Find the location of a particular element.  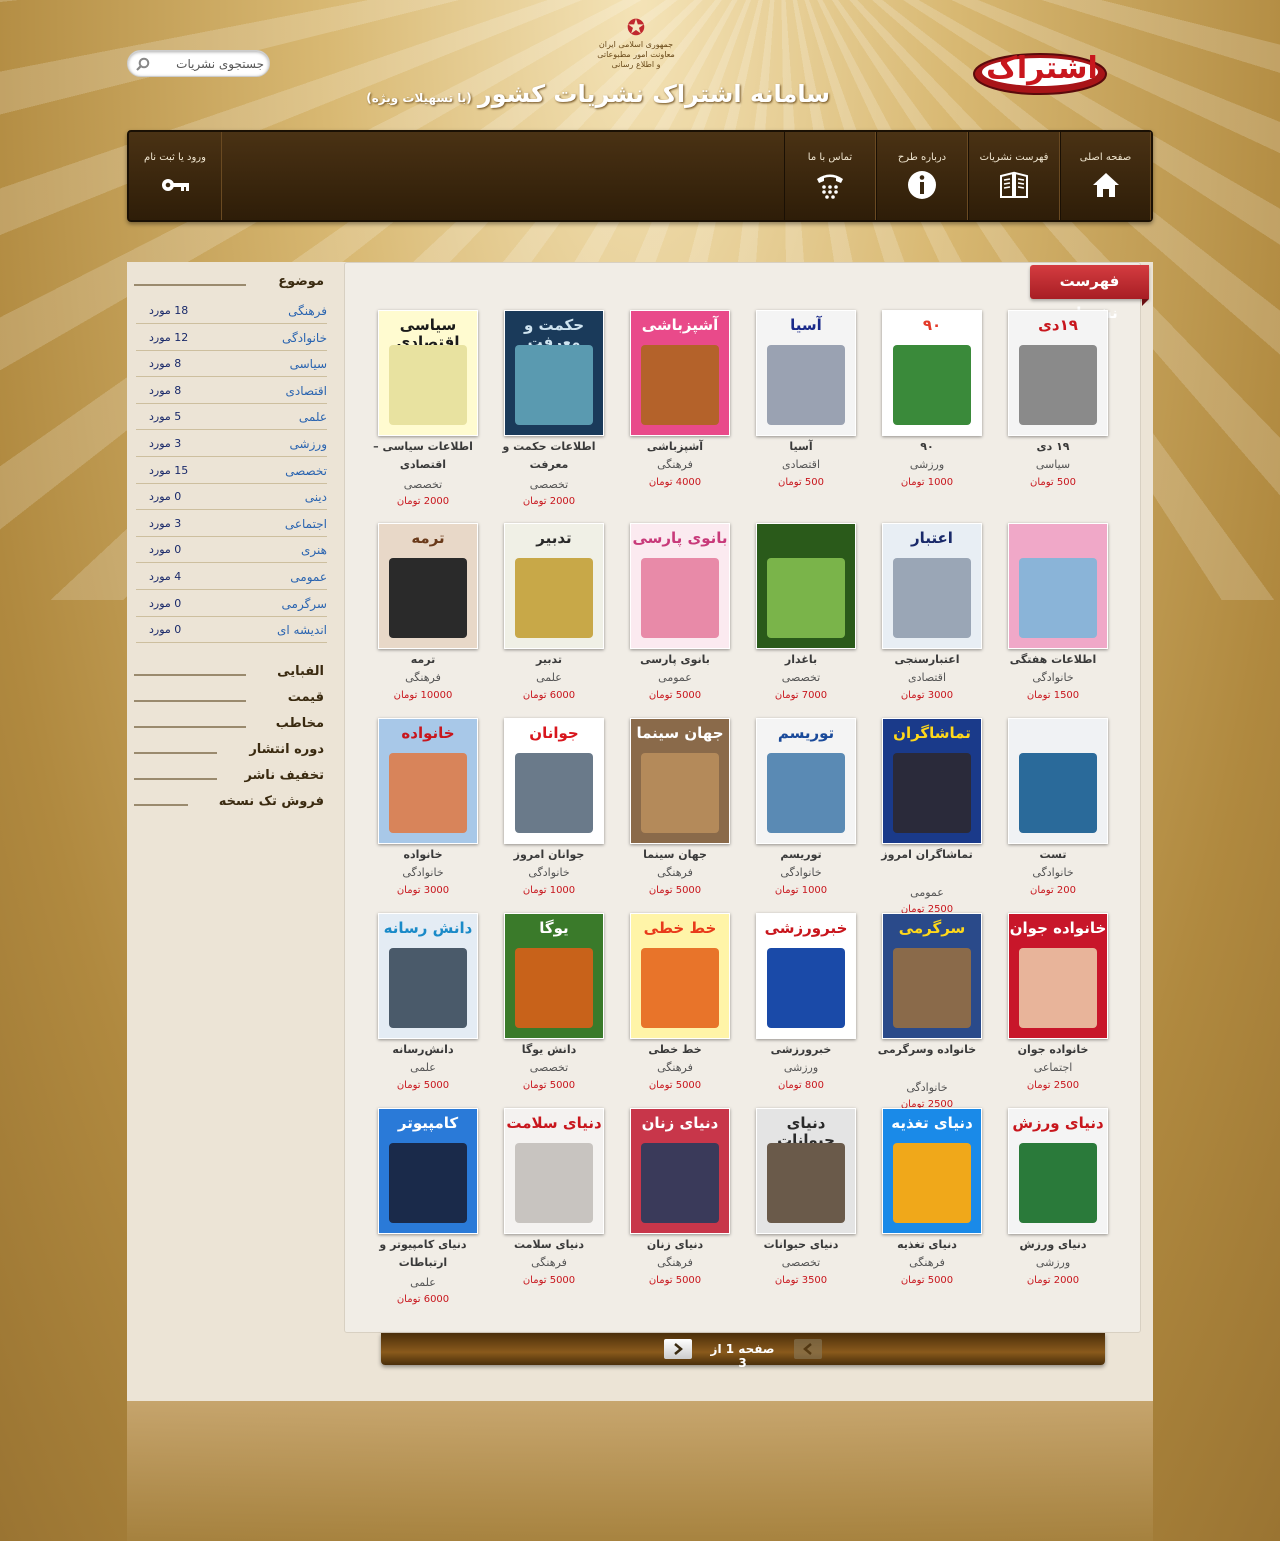

next-page-button is located at coordinates (678, 1349).